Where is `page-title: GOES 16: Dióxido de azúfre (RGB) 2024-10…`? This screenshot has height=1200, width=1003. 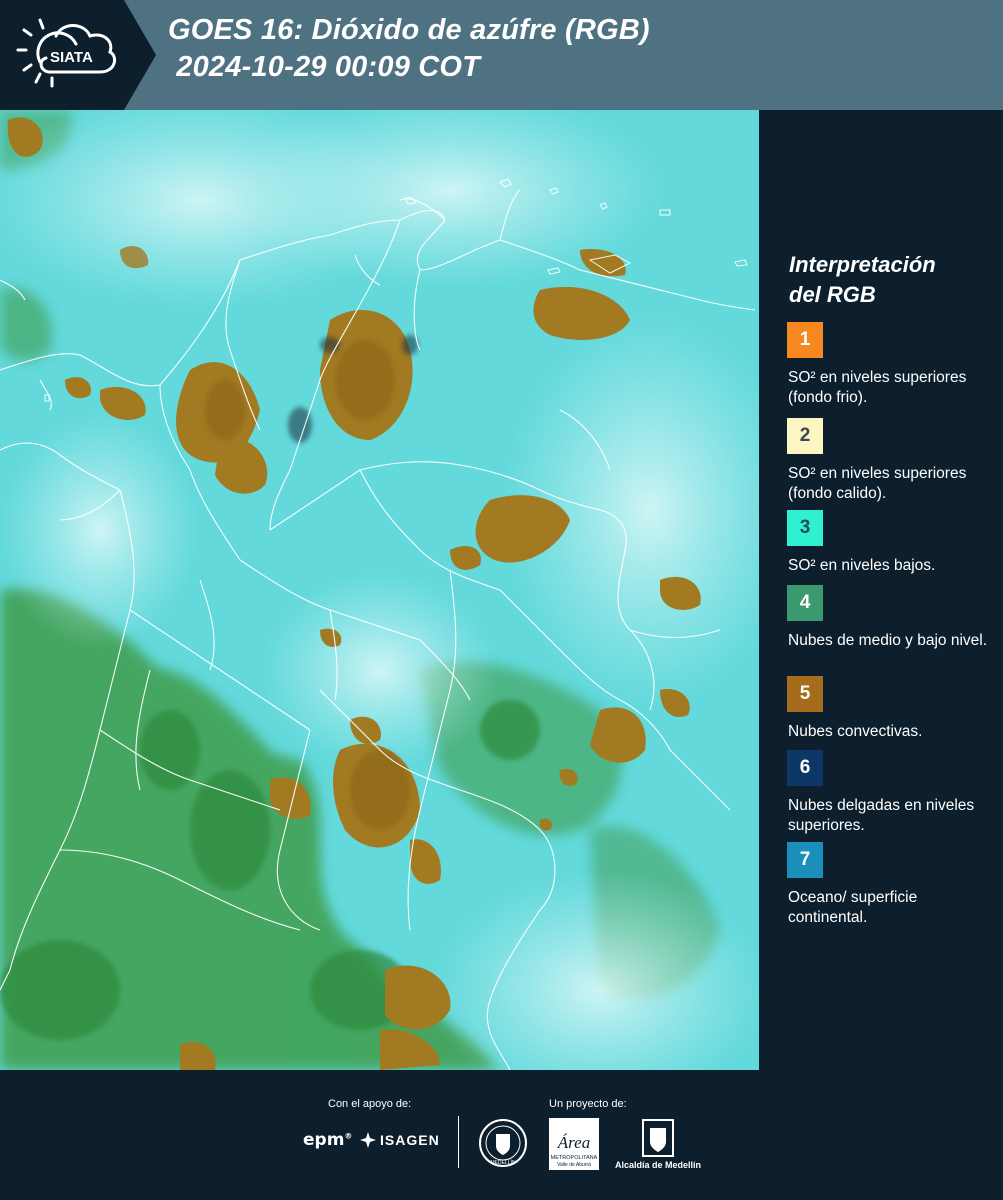 page-title: GOES 16: Dióxido de azúfre (RGB) 2024-10… is located at coordinates (409, 49).